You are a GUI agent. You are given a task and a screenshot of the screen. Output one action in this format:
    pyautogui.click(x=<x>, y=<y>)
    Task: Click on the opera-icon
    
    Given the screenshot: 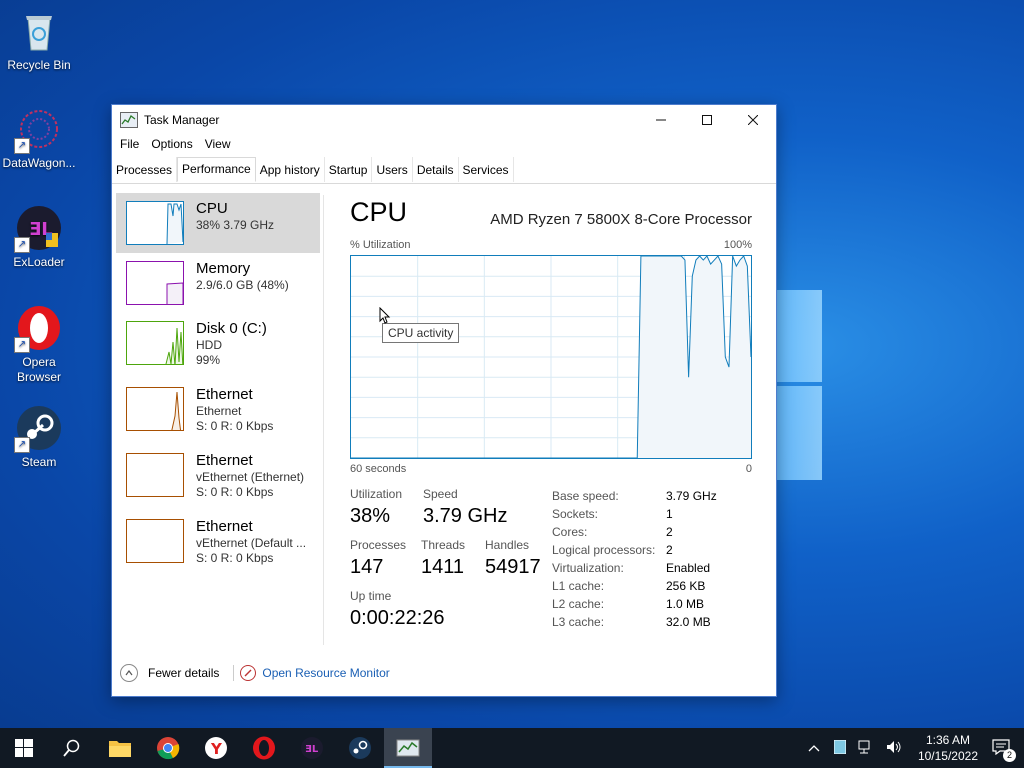 What is the action you would take?
    pyautogui.click(x=264, y=748)
    